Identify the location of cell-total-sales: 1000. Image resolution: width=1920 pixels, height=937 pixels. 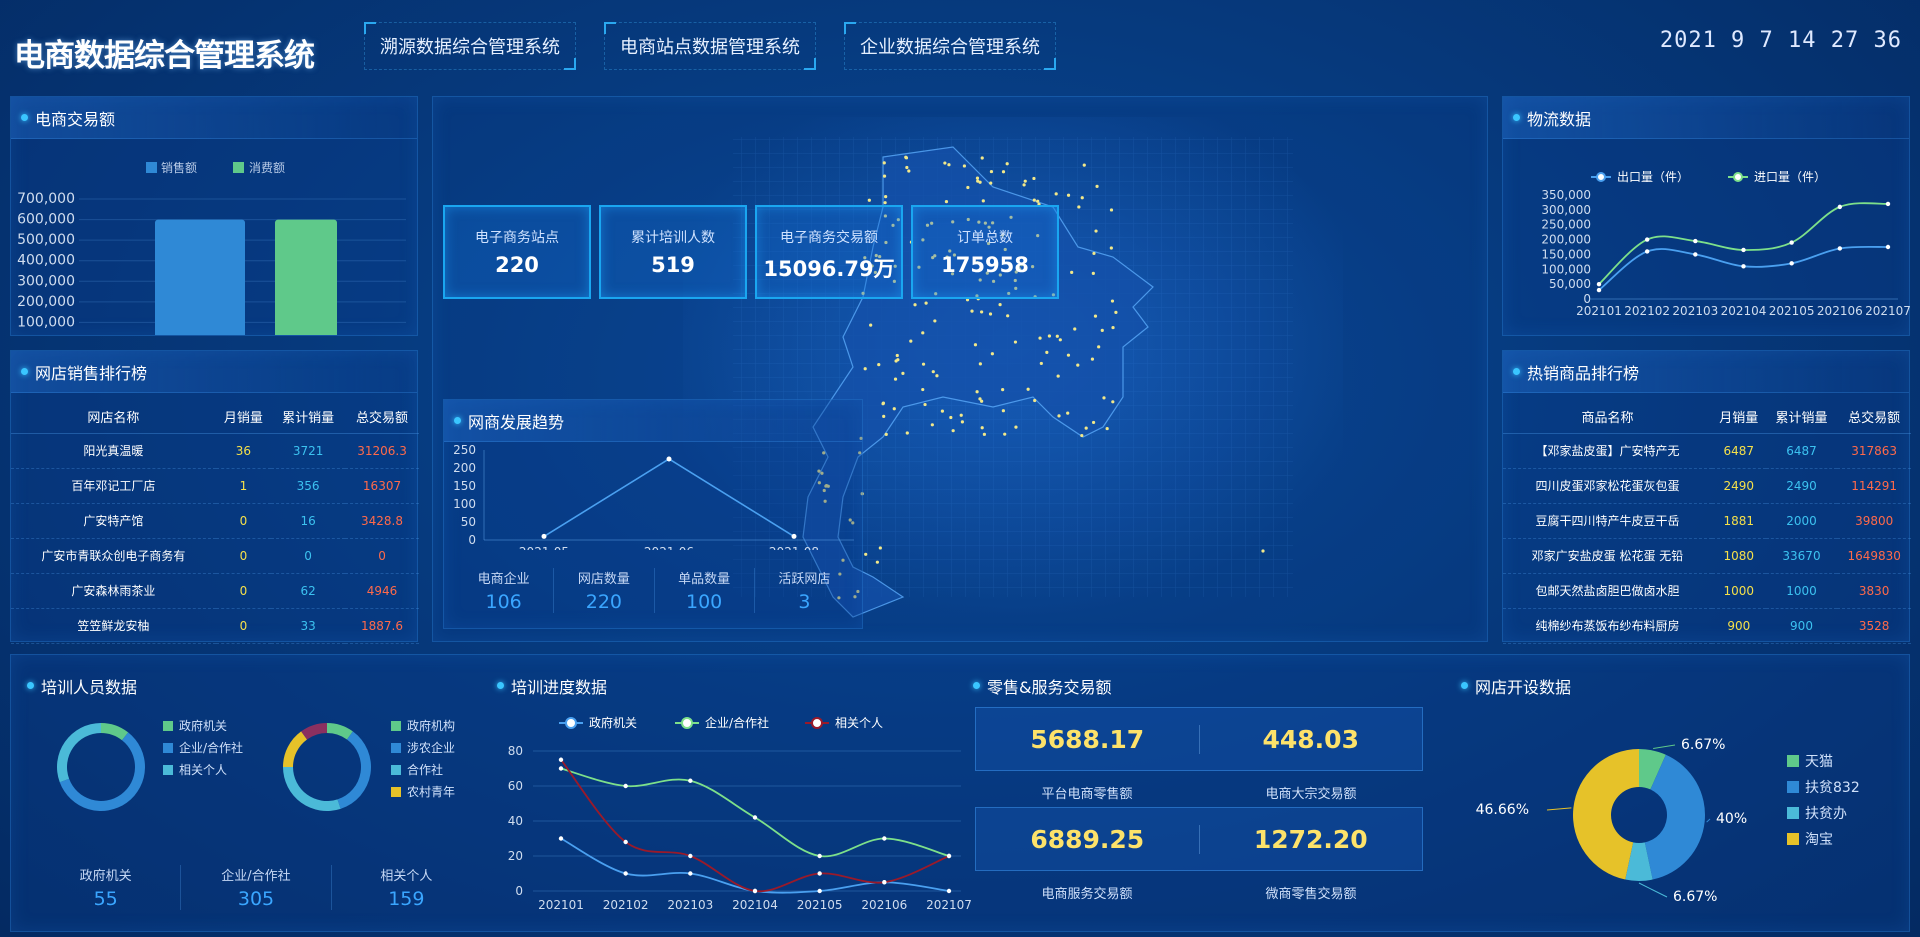
(1801, 591).